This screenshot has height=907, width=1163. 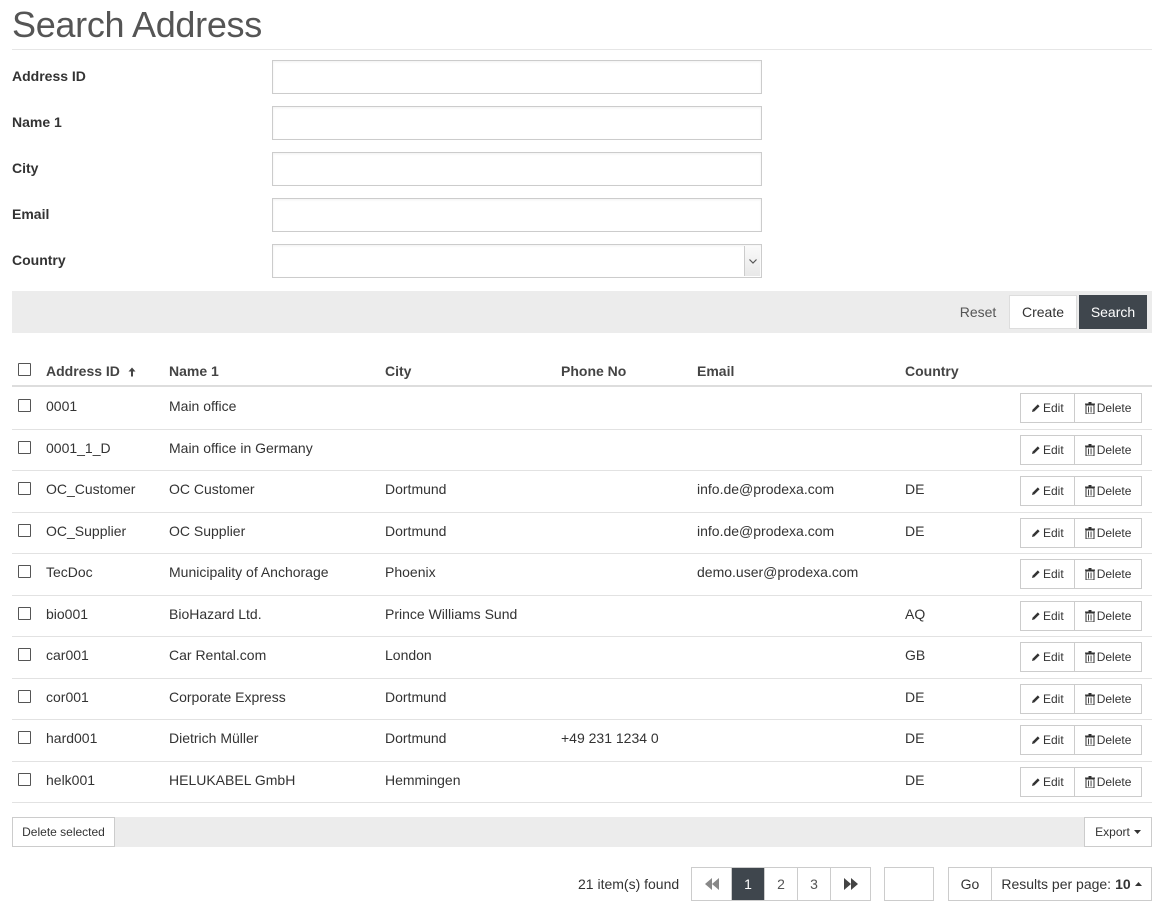 What do you see at coordinates (215, 613) in the screenshot?
I see `cell-name1: BioHazard Ltd.` at bounding box center [215, 613].